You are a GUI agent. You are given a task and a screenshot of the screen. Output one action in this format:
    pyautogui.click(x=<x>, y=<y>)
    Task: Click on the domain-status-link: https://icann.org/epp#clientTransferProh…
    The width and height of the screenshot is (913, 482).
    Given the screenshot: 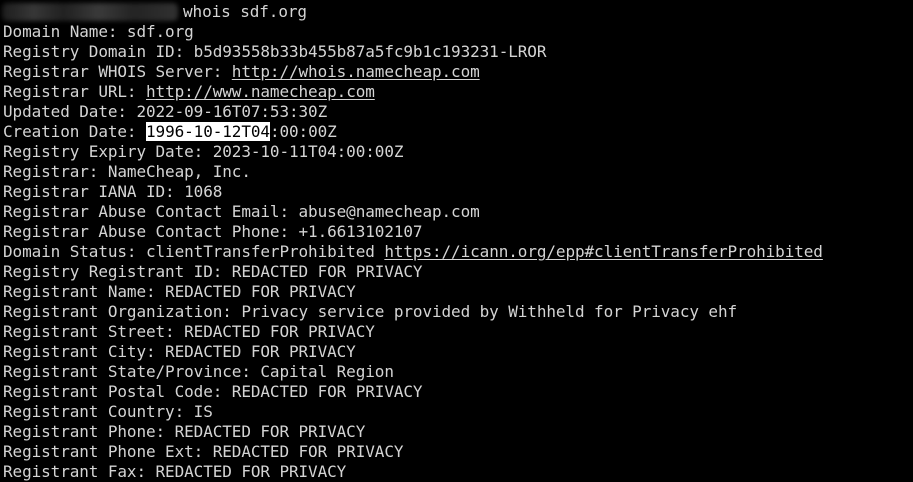 What is the action you would take?
    pyautogui.click(x=603, y=251)
    